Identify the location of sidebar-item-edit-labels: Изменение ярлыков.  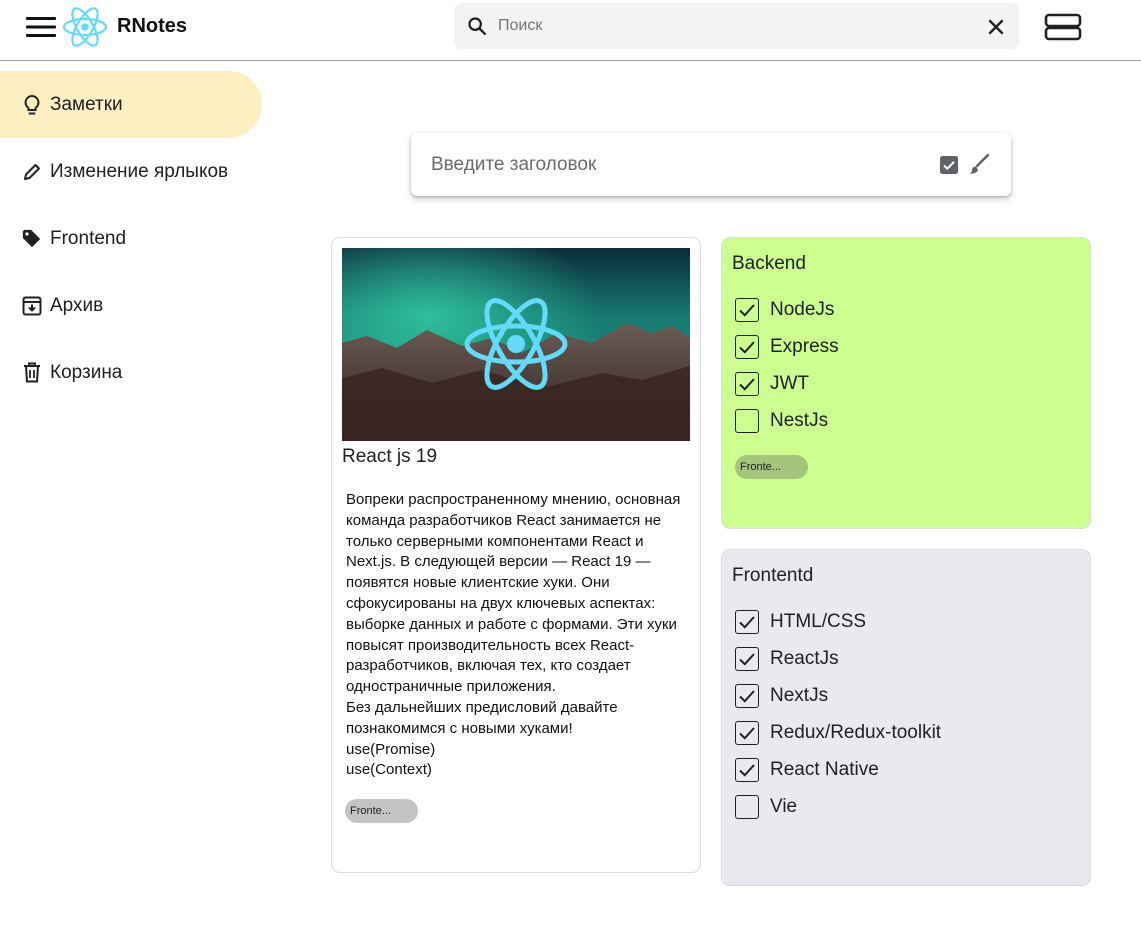
(131, 171).